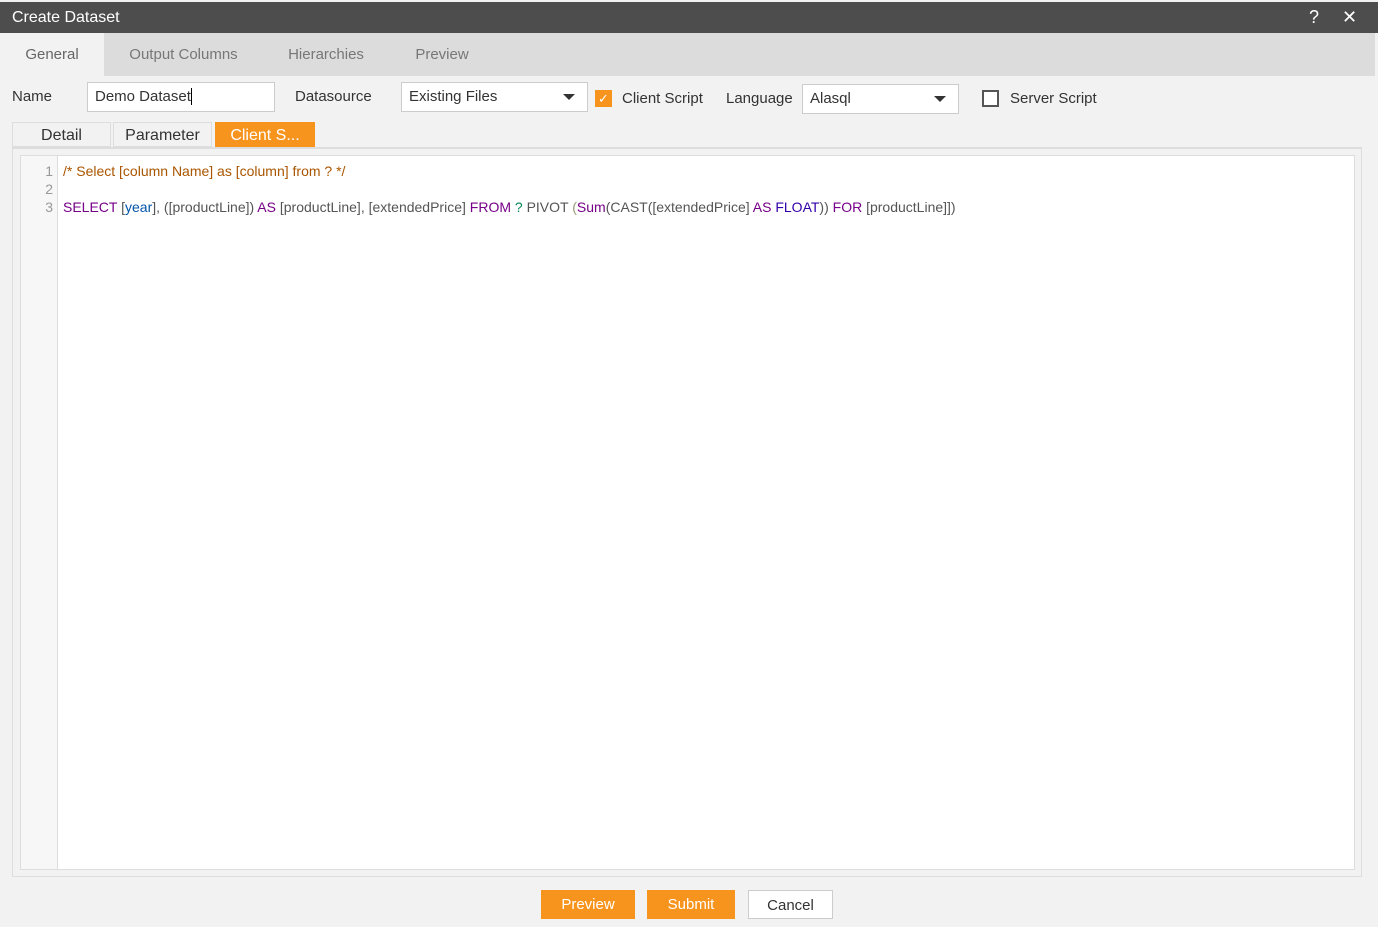  Describe the element at coordinates (442, 54) in the screenshot. I see `tab-preview: Preview` at that location.